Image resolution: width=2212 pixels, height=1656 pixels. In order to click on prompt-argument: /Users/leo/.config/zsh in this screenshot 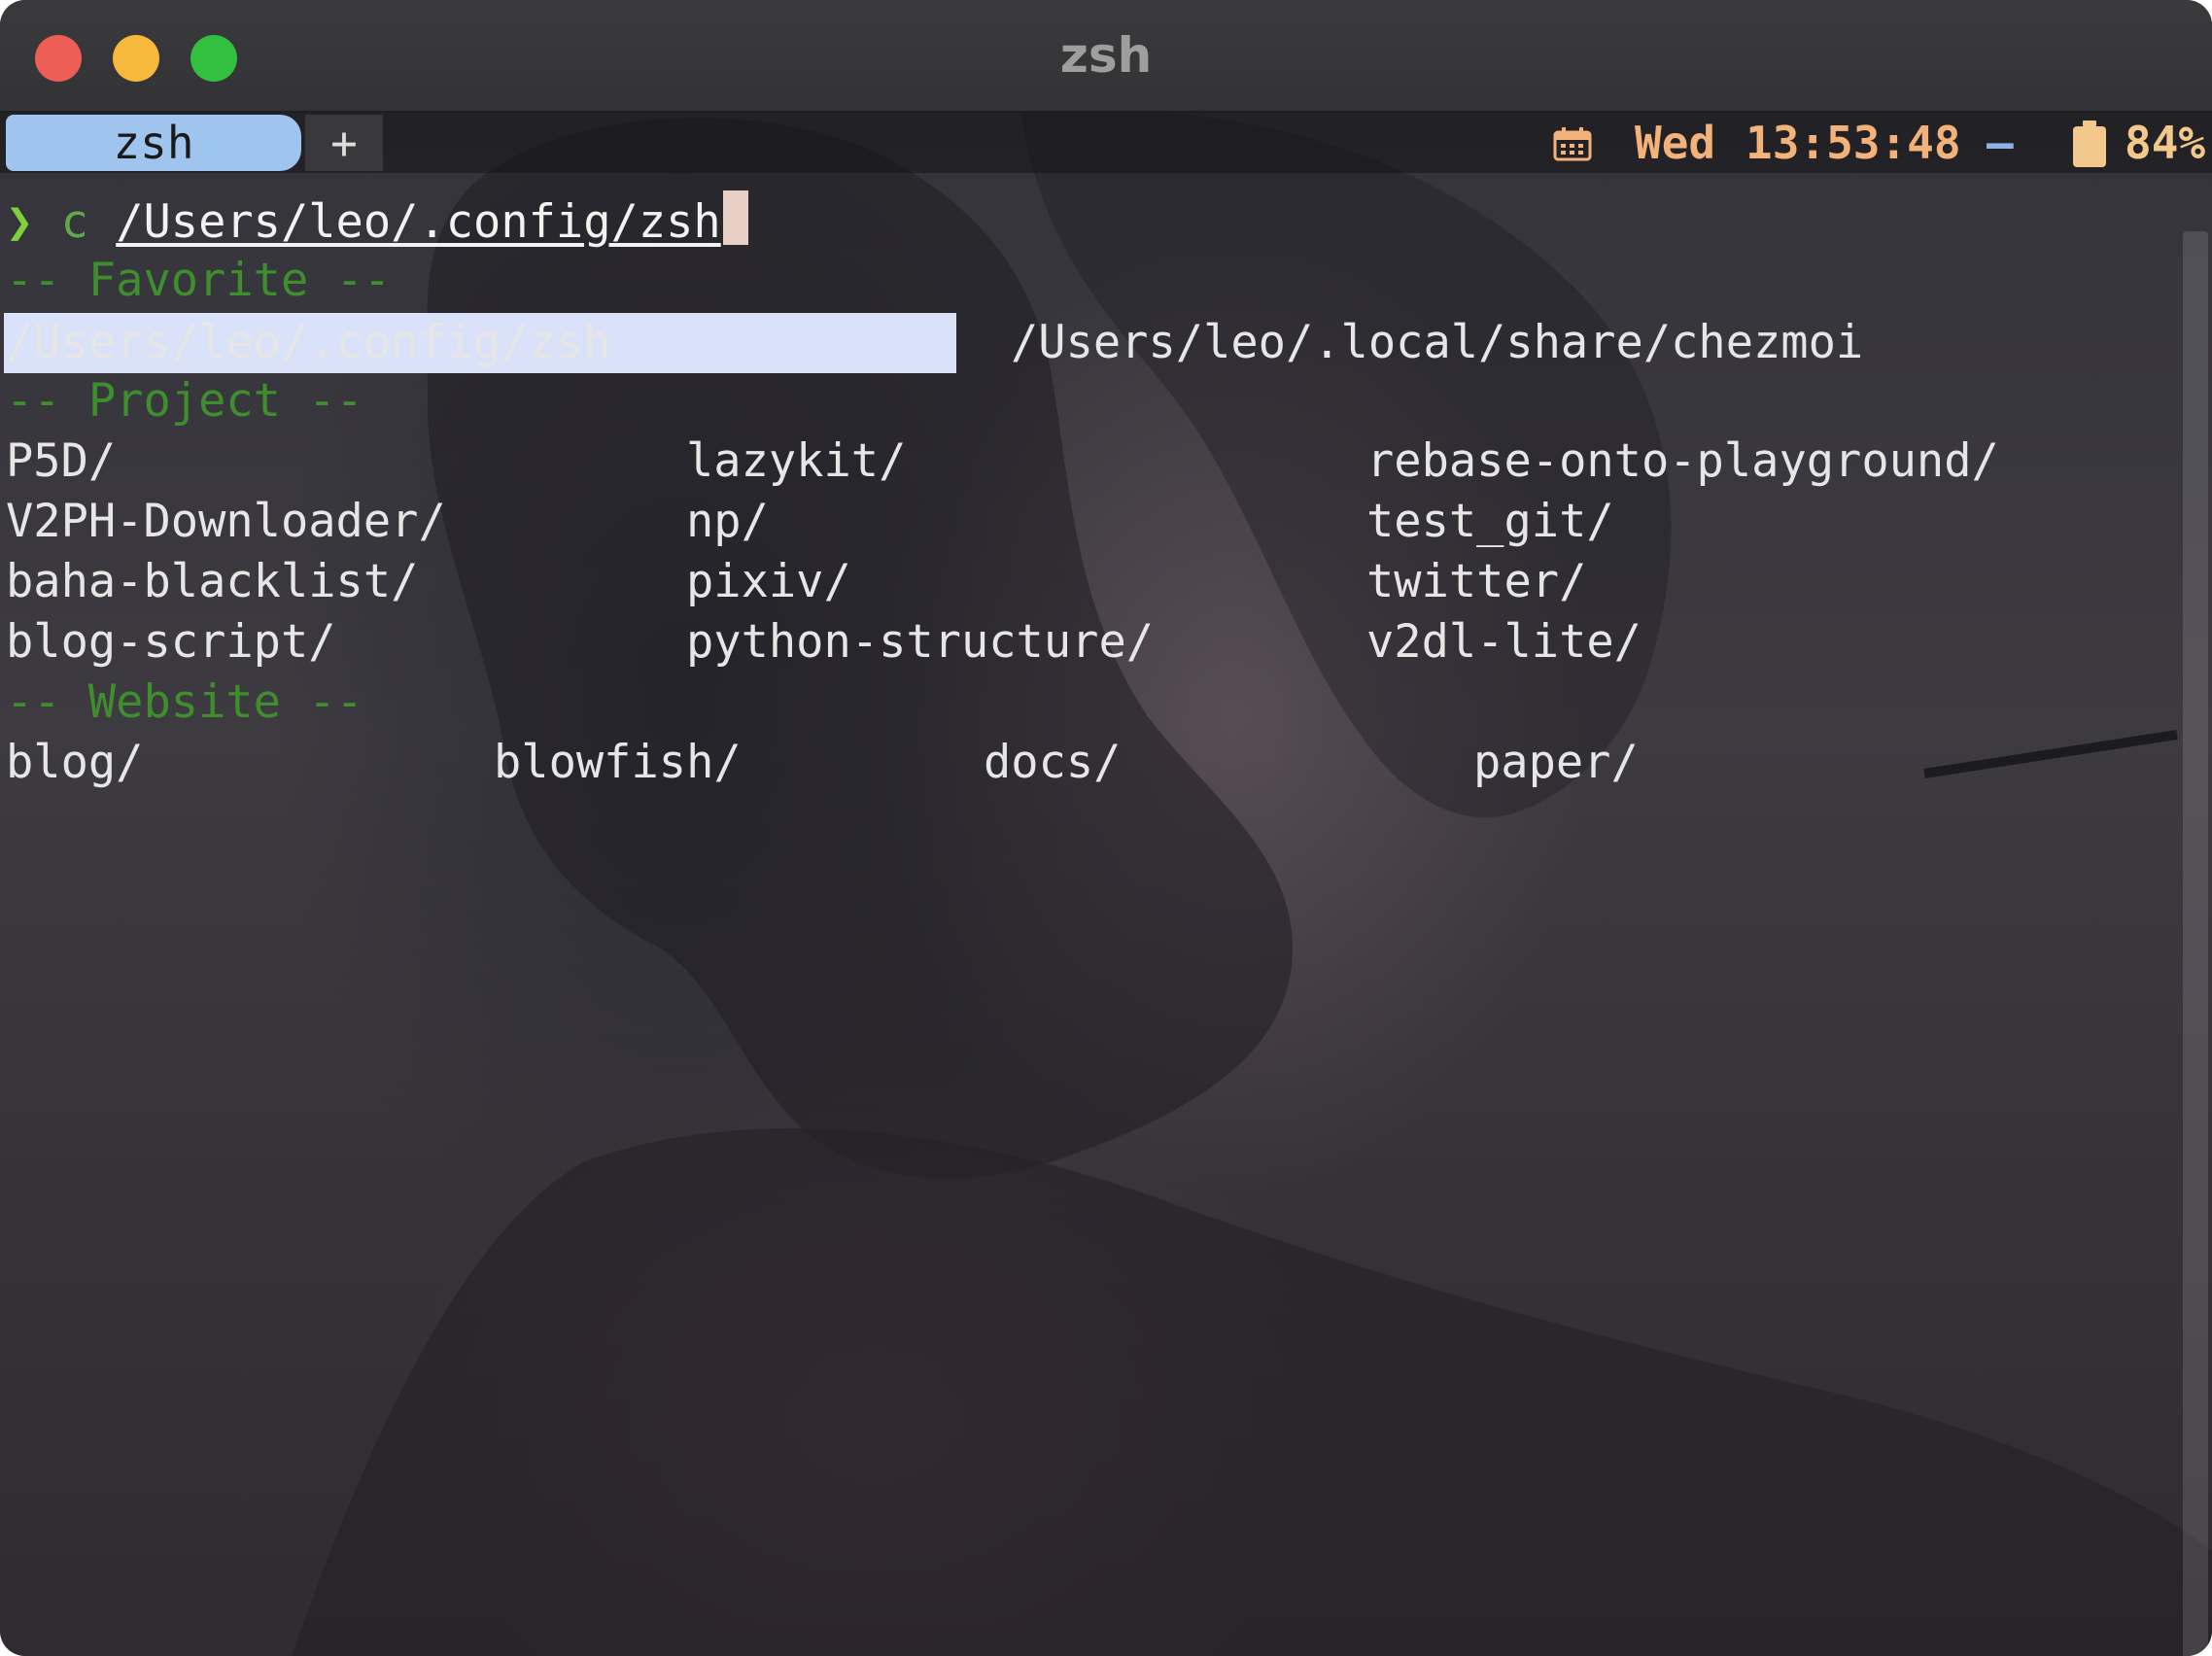, I will do `click(418, 222)`.